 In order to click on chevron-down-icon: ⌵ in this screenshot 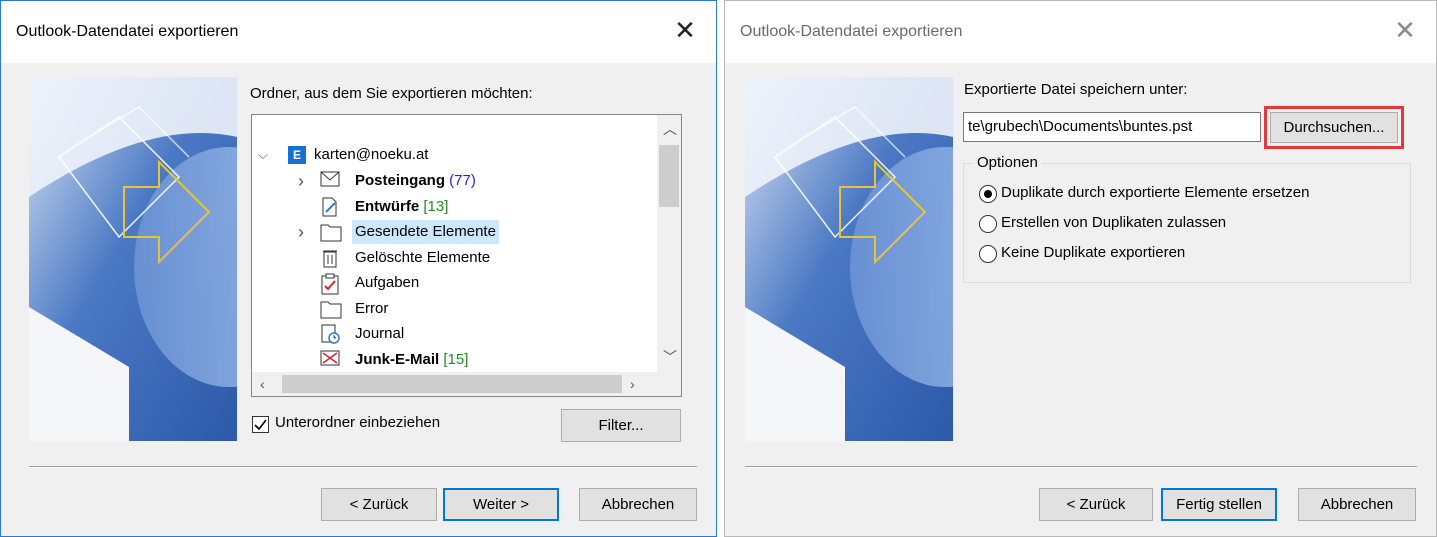, I will do `click(263, 155)`.